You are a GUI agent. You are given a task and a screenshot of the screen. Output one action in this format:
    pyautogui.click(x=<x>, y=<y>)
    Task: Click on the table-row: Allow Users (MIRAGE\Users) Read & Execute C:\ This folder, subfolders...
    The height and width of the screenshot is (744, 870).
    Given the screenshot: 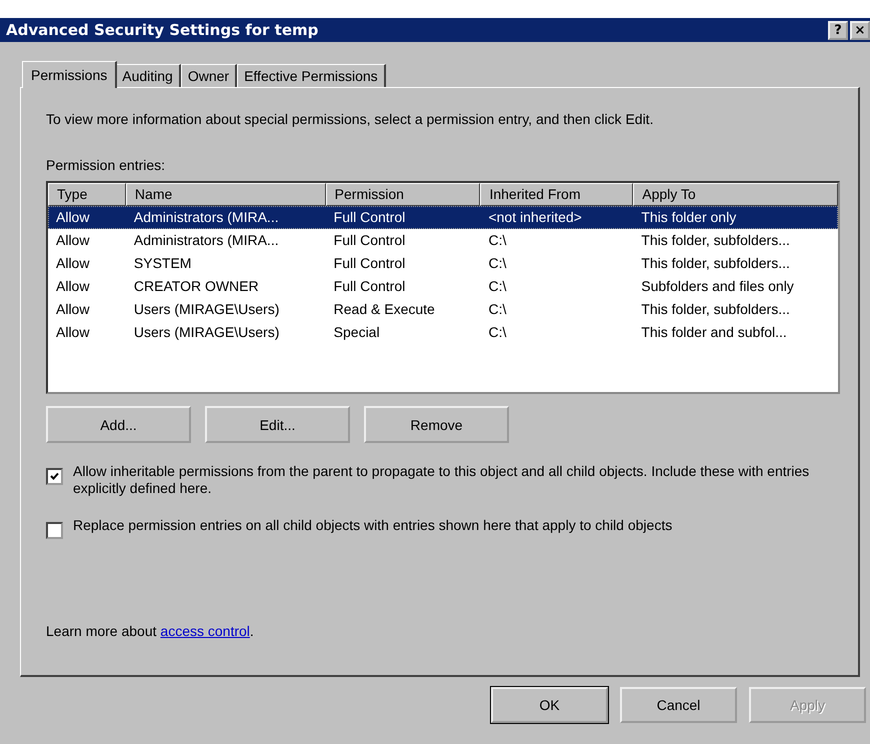 What is the action you would take?
    pyautogui.click(x=443, y=309)
    